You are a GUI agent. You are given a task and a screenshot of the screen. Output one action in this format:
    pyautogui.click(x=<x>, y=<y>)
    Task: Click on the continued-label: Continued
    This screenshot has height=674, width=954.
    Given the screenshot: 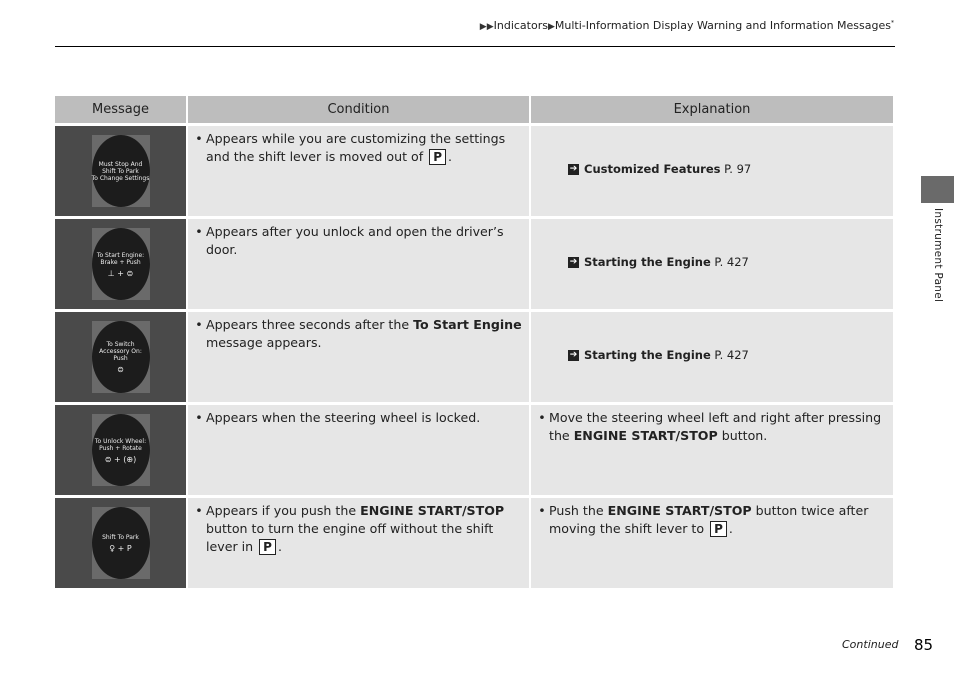 What is the action you would take?
    pyautogui.click(x=870, y=644)
    